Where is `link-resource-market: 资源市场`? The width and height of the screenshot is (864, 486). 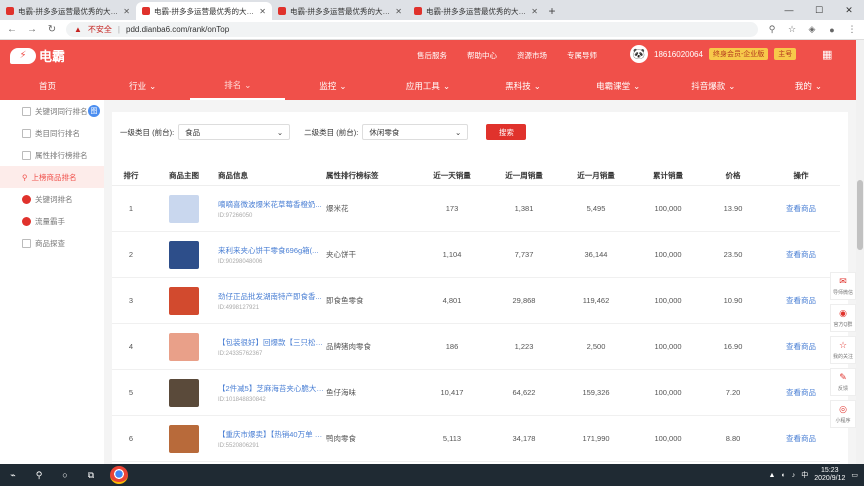
link-resource-market: 资源市场 is located at coordinates (532, 55).